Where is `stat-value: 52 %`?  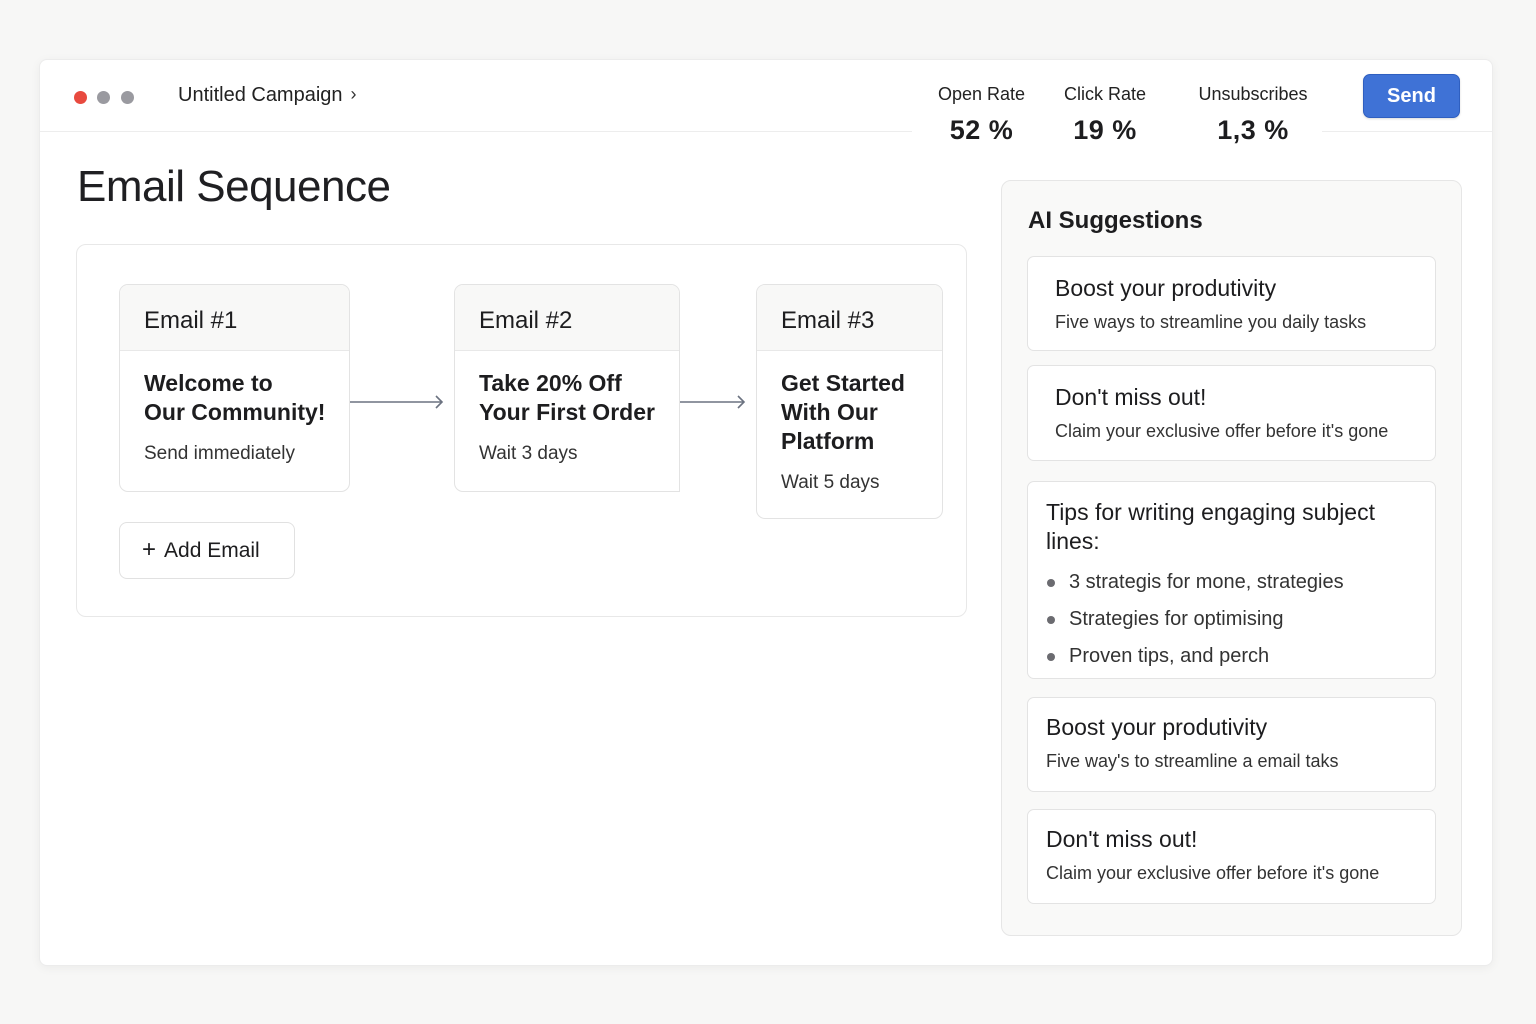 stat-value: 52 % is located at coordinates (981, 130).